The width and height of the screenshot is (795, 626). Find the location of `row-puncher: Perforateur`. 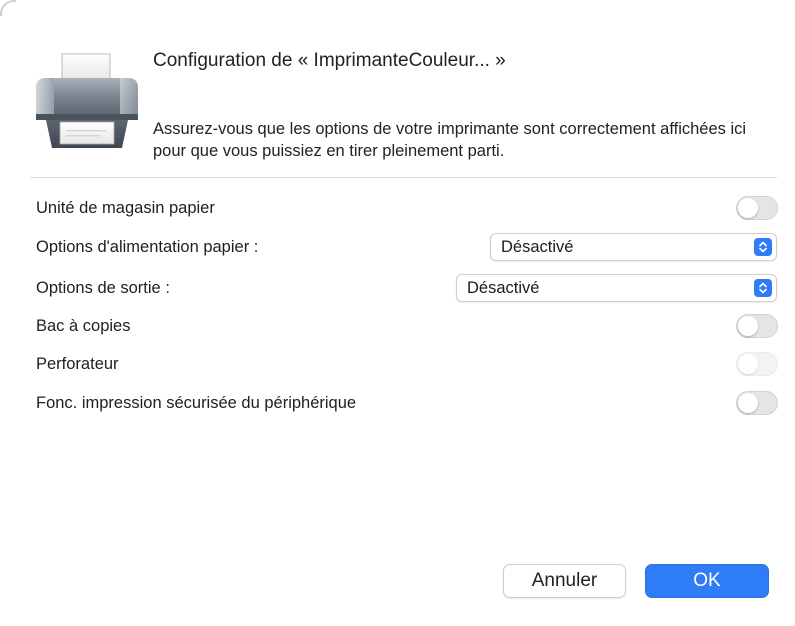

row-puncher: Perforateur is located at coordinates (407, 364).